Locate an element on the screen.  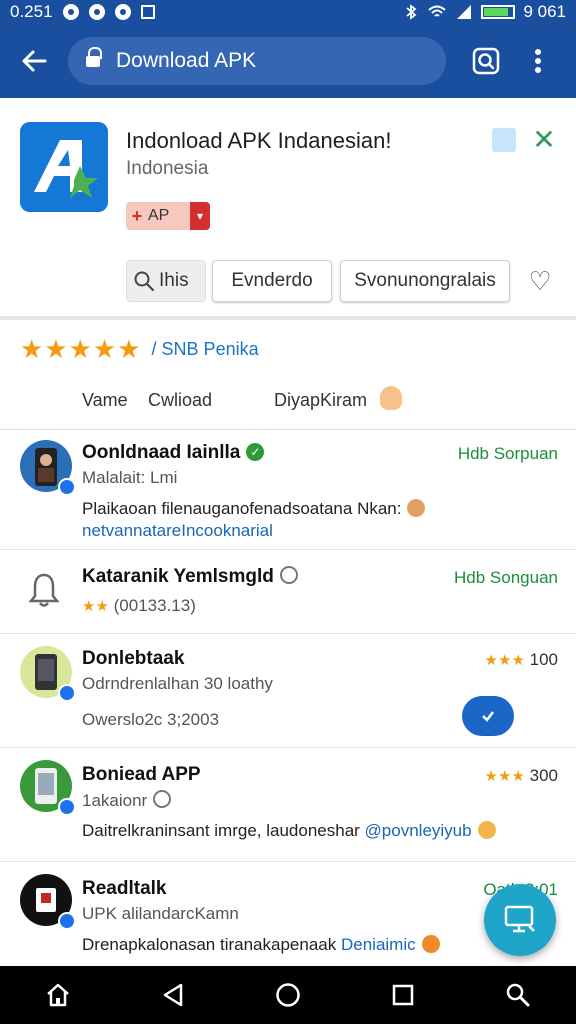
filter-search-label: Ihis is located at coordinates (174, 280).